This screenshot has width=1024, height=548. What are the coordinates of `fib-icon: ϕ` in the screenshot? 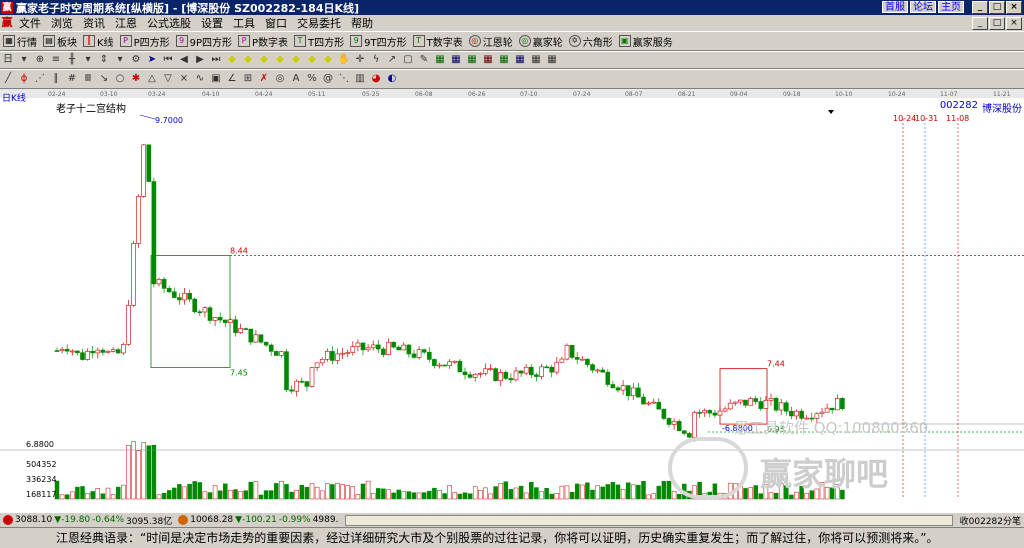 It's located at (24, 79).